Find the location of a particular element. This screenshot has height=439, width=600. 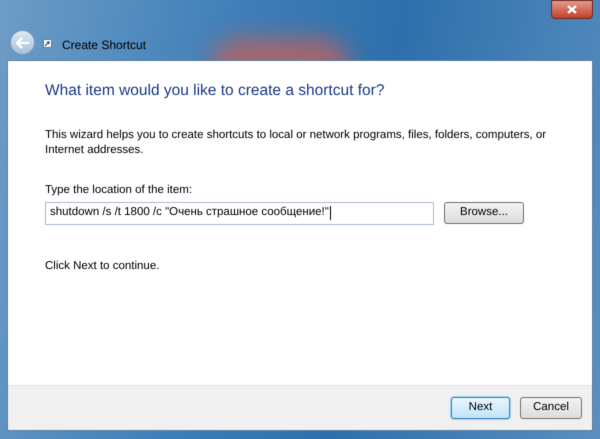

shortcut-icon is located at coordinates (47, 43).